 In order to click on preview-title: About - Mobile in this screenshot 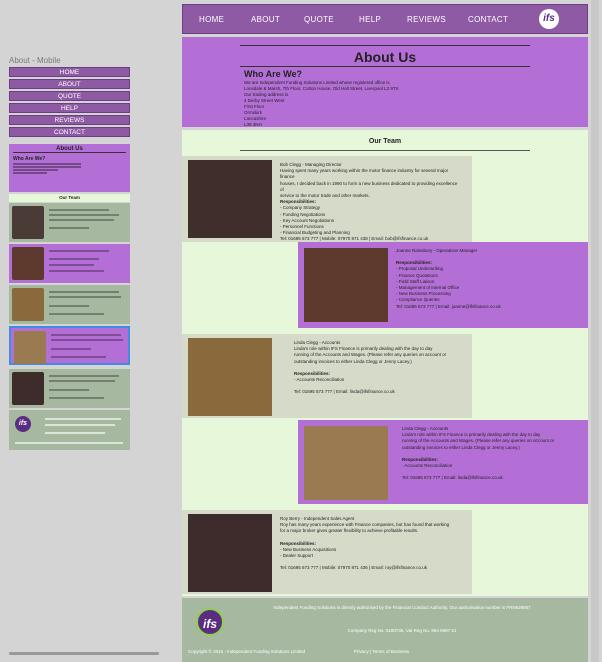, I will do `click(35, 60)`.